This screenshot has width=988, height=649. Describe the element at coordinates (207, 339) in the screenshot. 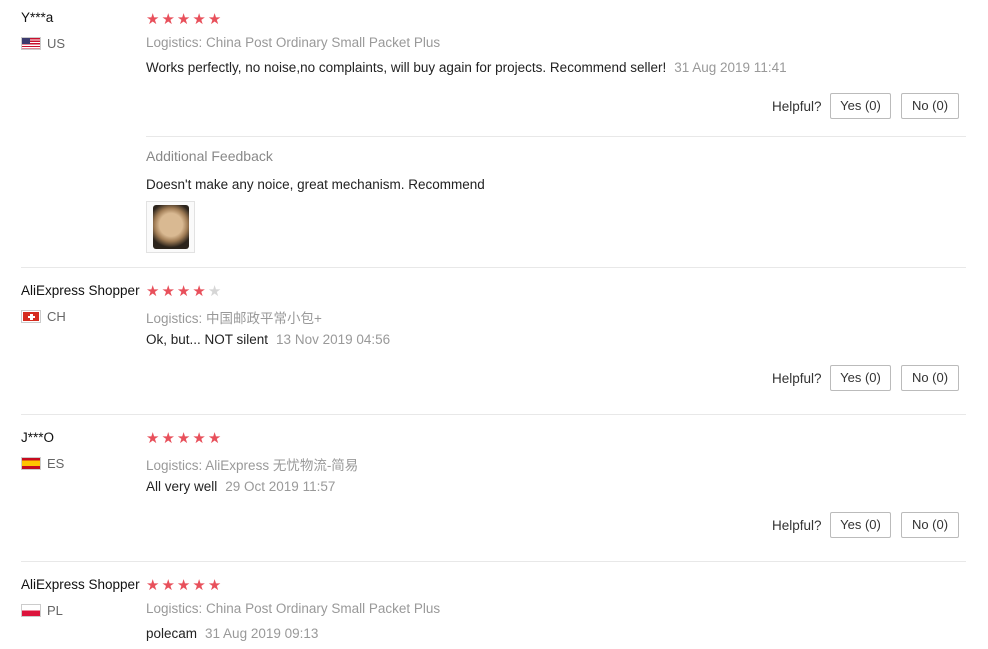

I see `review-text: Ok, but... NOT silent` at that location.